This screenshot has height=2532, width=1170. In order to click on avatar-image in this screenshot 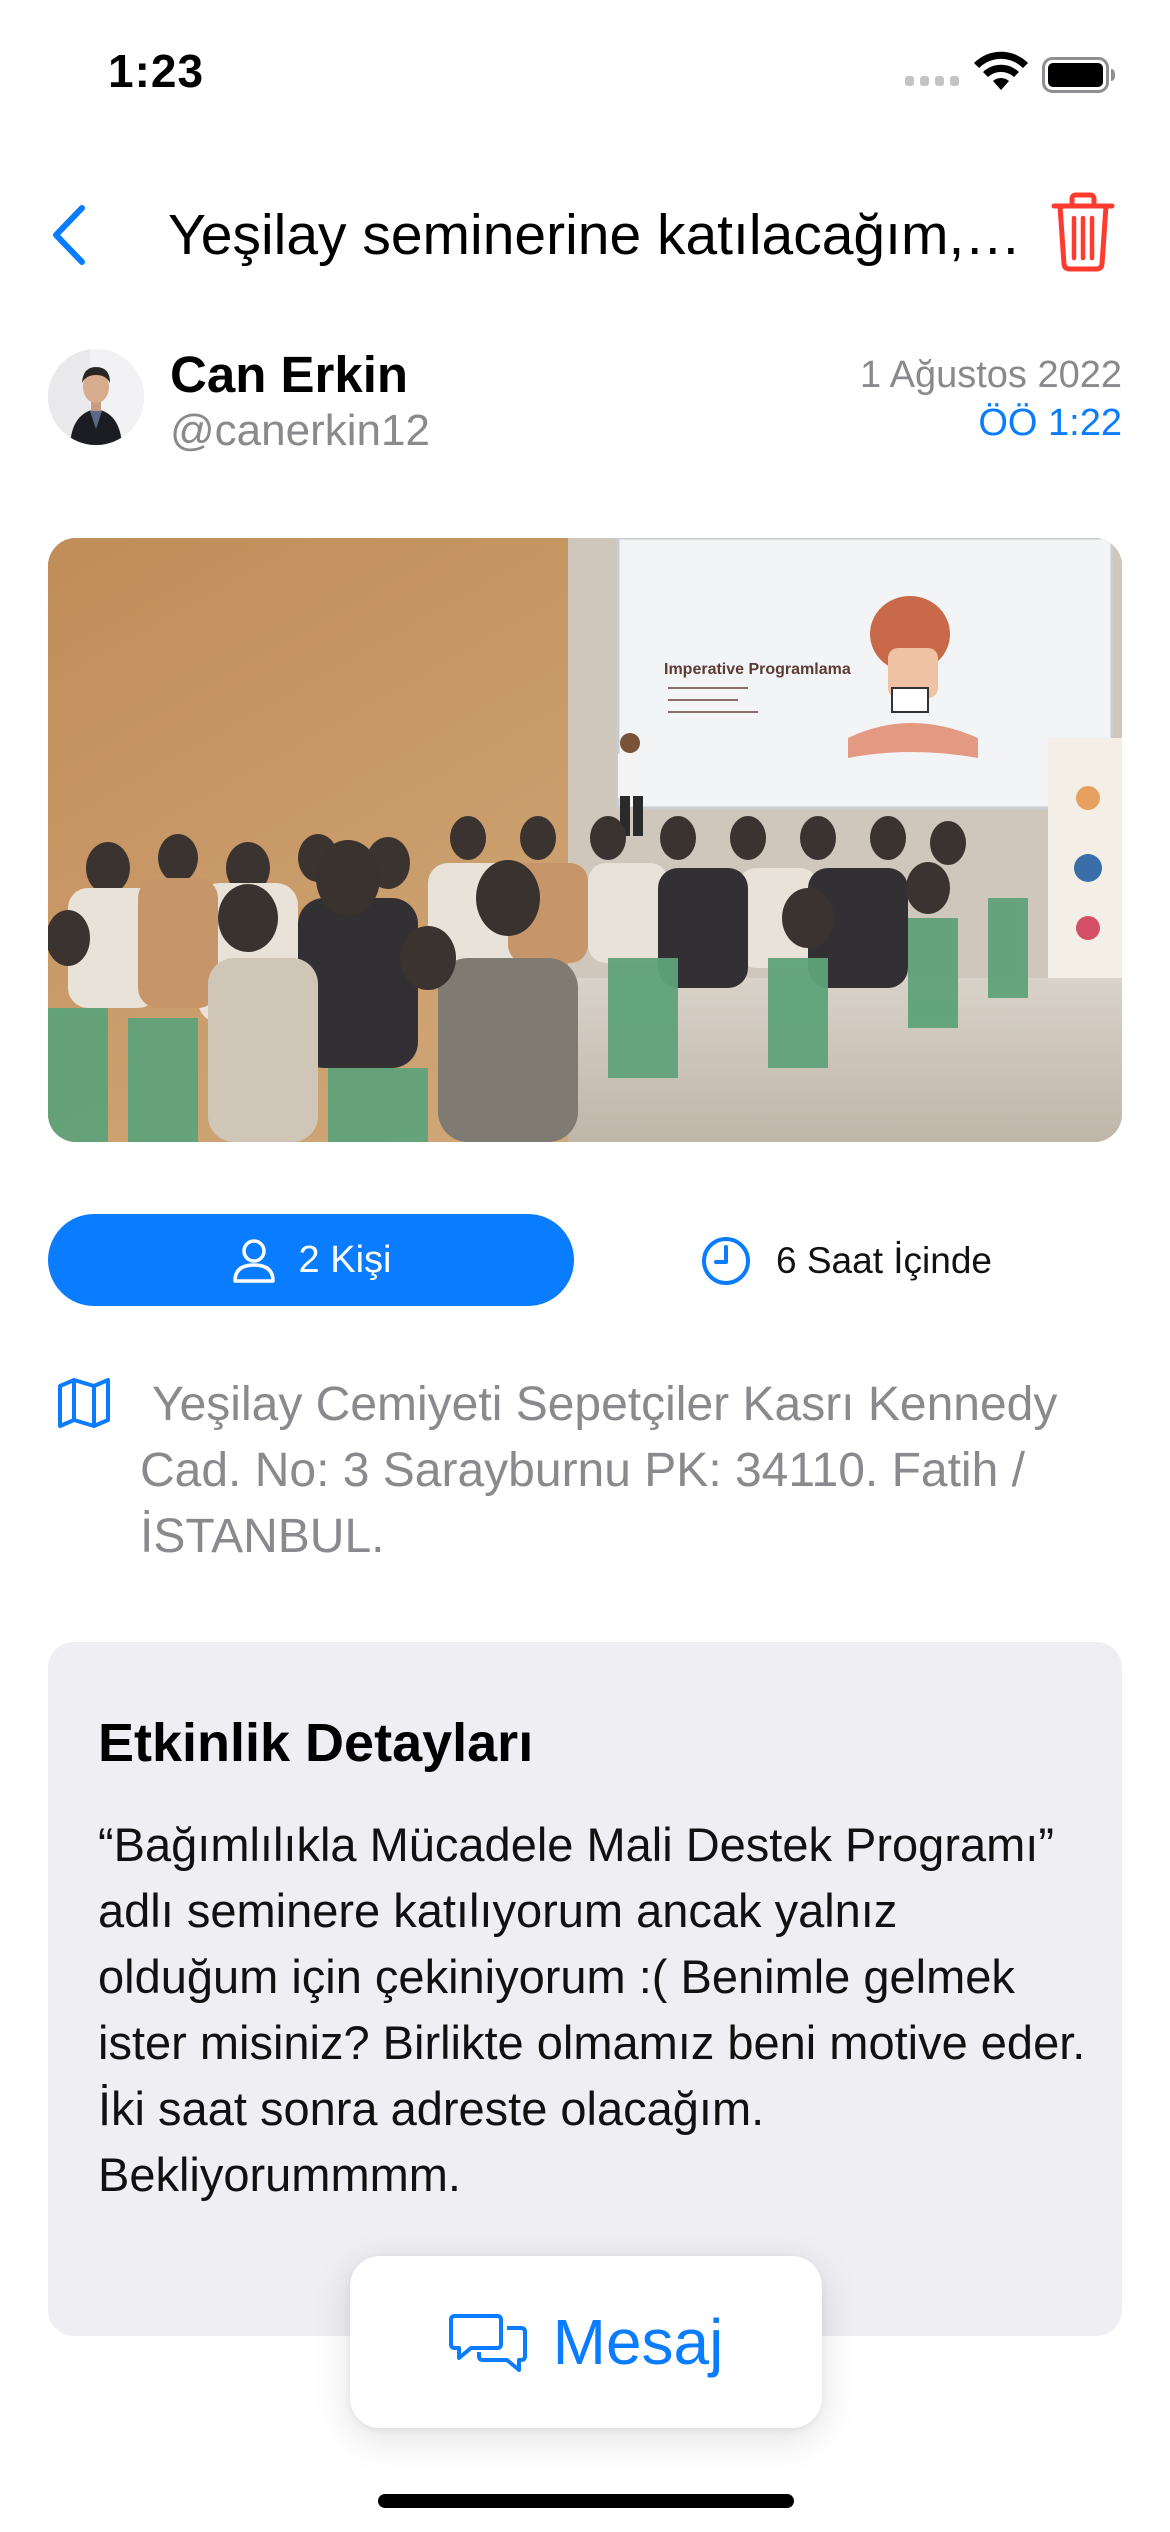, I will do `click(96, 397)`.